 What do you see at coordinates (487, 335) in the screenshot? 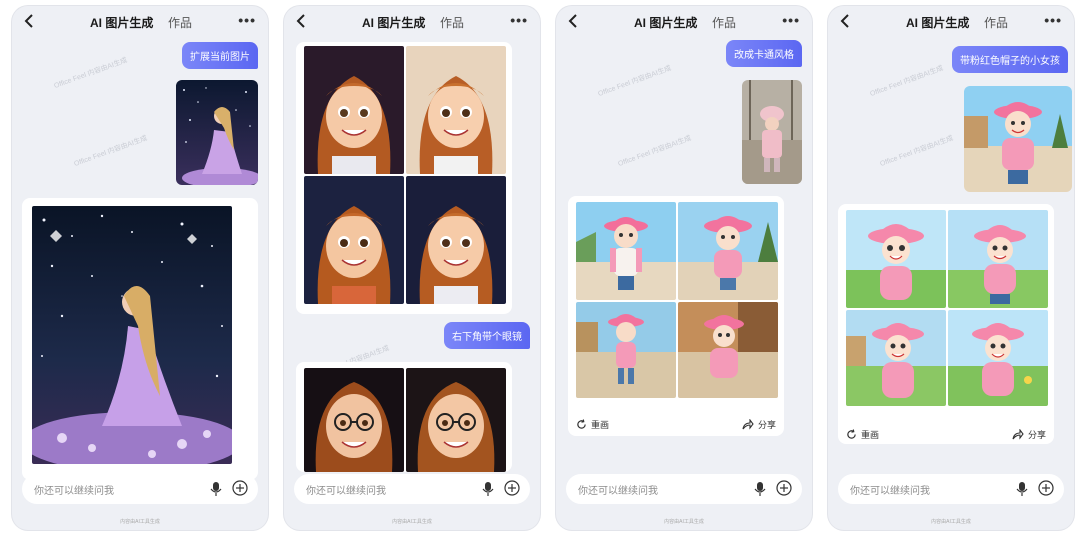
I see `prompt-bubble: 右下角带个眼镜` at bounding box center [487, 335].